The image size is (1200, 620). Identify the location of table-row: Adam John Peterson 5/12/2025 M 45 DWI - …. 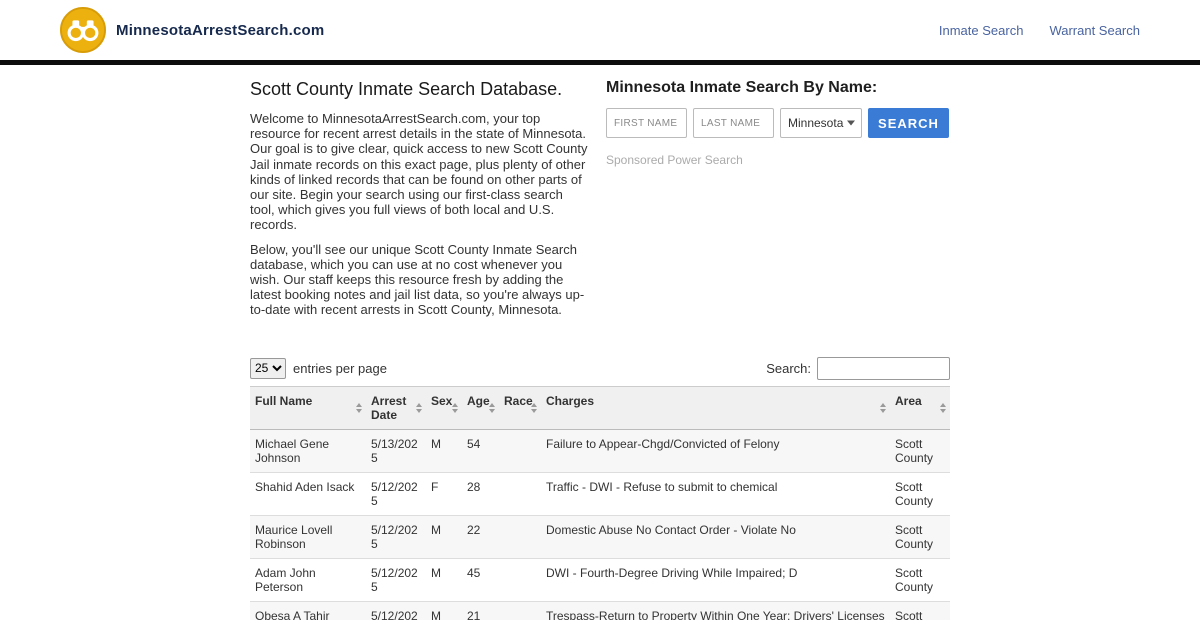
(600, 580).